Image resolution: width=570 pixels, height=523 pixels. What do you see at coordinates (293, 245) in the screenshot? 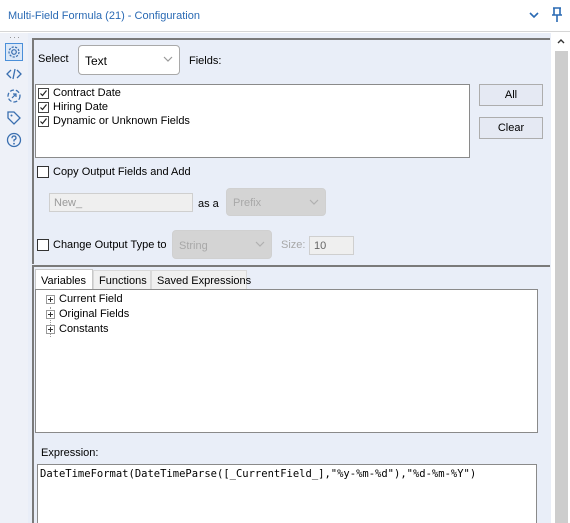
I see `size-label: Size:` at bounding box center [293, 245].